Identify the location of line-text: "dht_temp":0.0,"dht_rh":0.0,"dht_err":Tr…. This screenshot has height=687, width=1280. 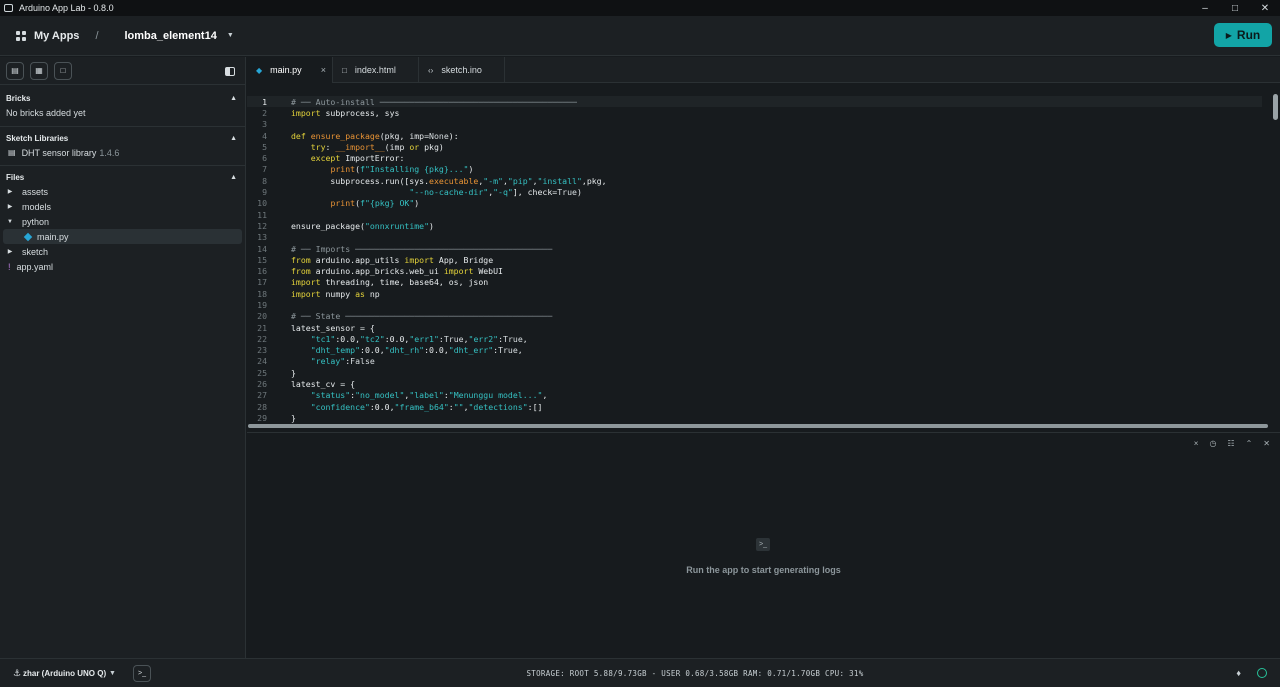
(407, 350).